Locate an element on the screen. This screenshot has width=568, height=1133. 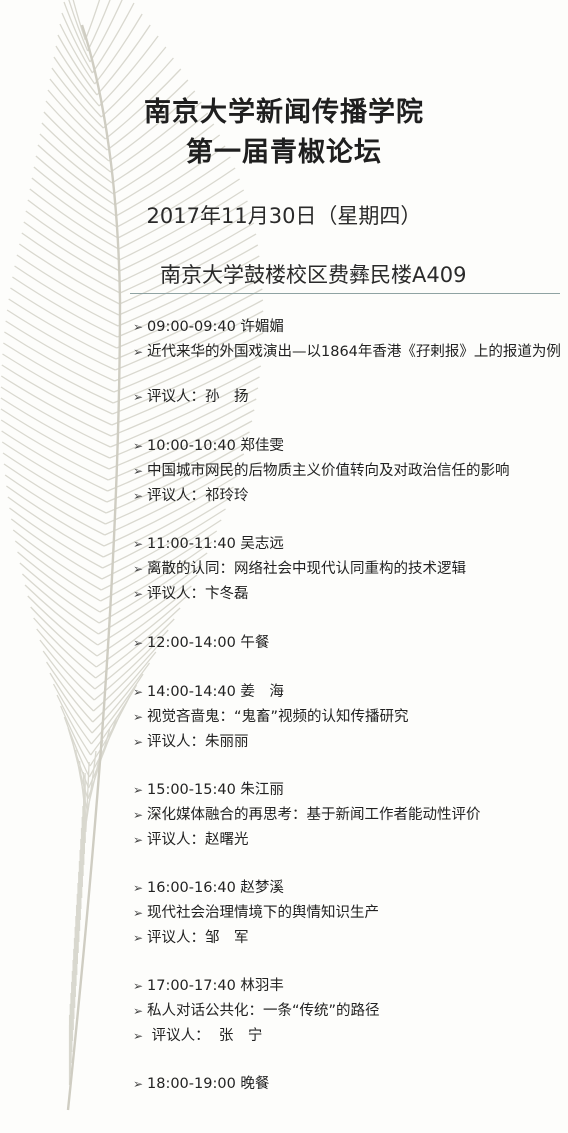
session-topic: ➢ 深化媒体融合的再思考：基于新闻工作者能动性评价 is located at coordinates (307, 815).